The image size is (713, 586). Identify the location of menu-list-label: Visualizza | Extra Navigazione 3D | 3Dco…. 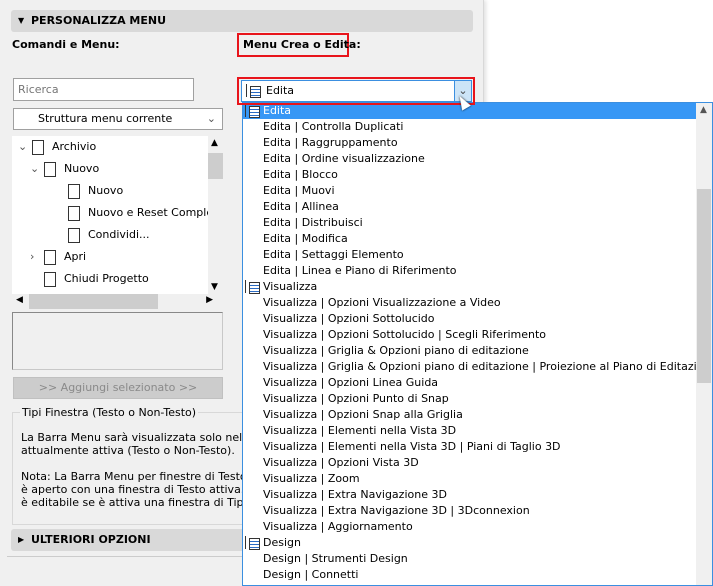
(396, 510).